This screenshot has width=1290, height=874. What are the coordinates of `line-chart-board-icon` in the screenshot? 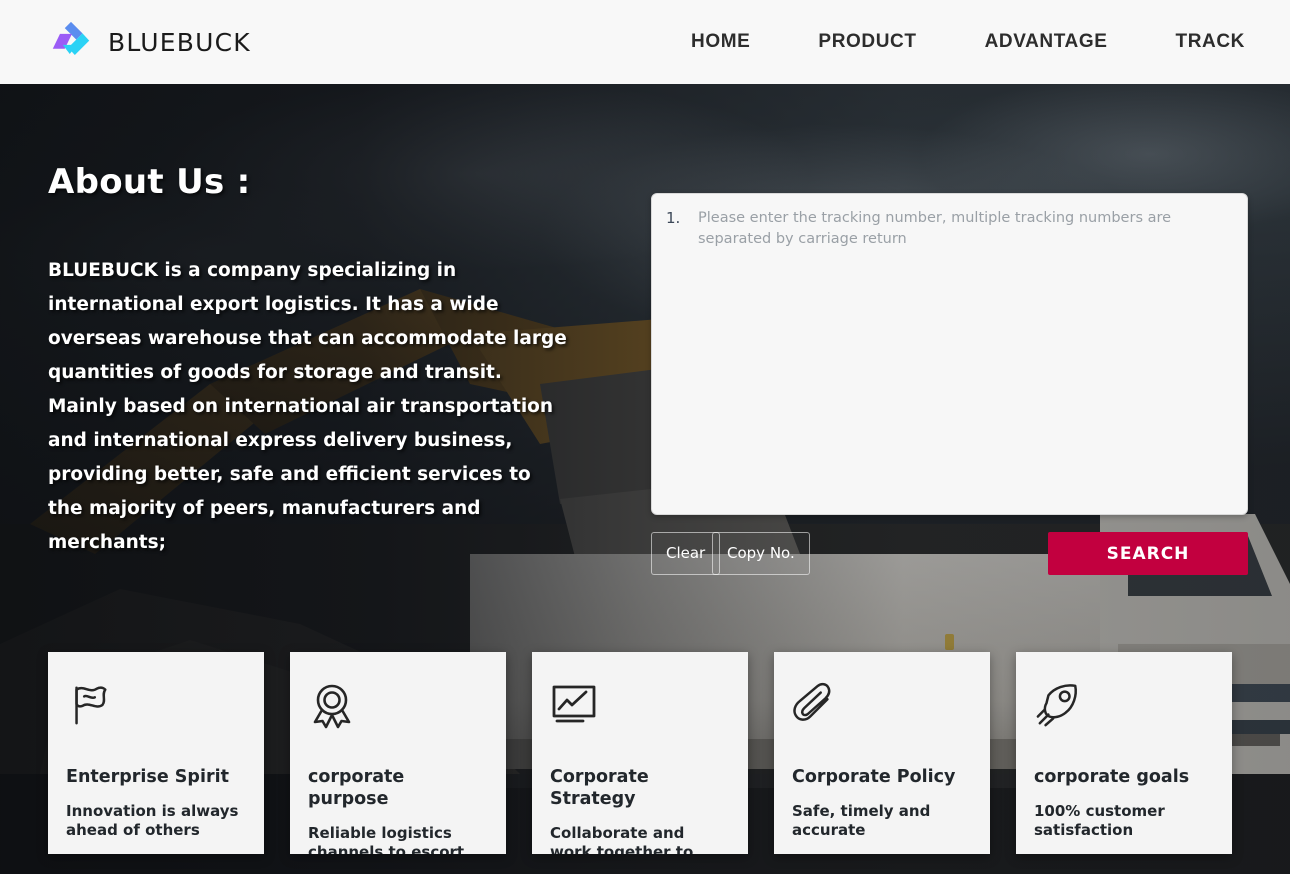 It's located at (640, 705).